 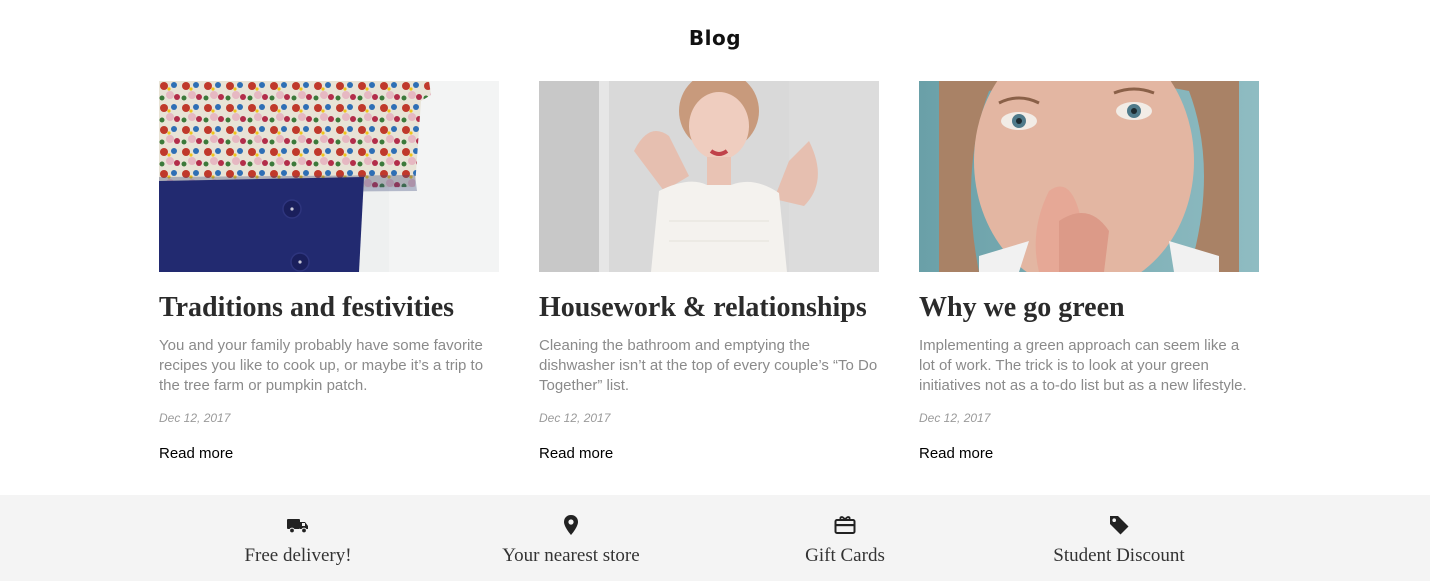 I want to click on feature-label: Gift Cards, so click(x=845, y=555).